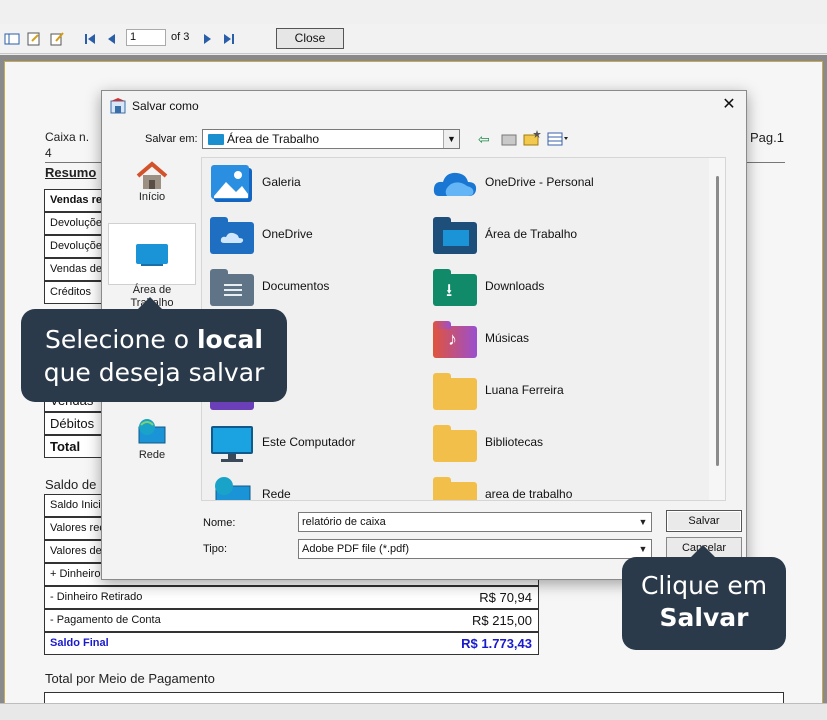 This screenshot has height=720, width=827. Describe the element at coordinates (74, 246) in the screenshot. I see `table-row: Devoluções` at that location.